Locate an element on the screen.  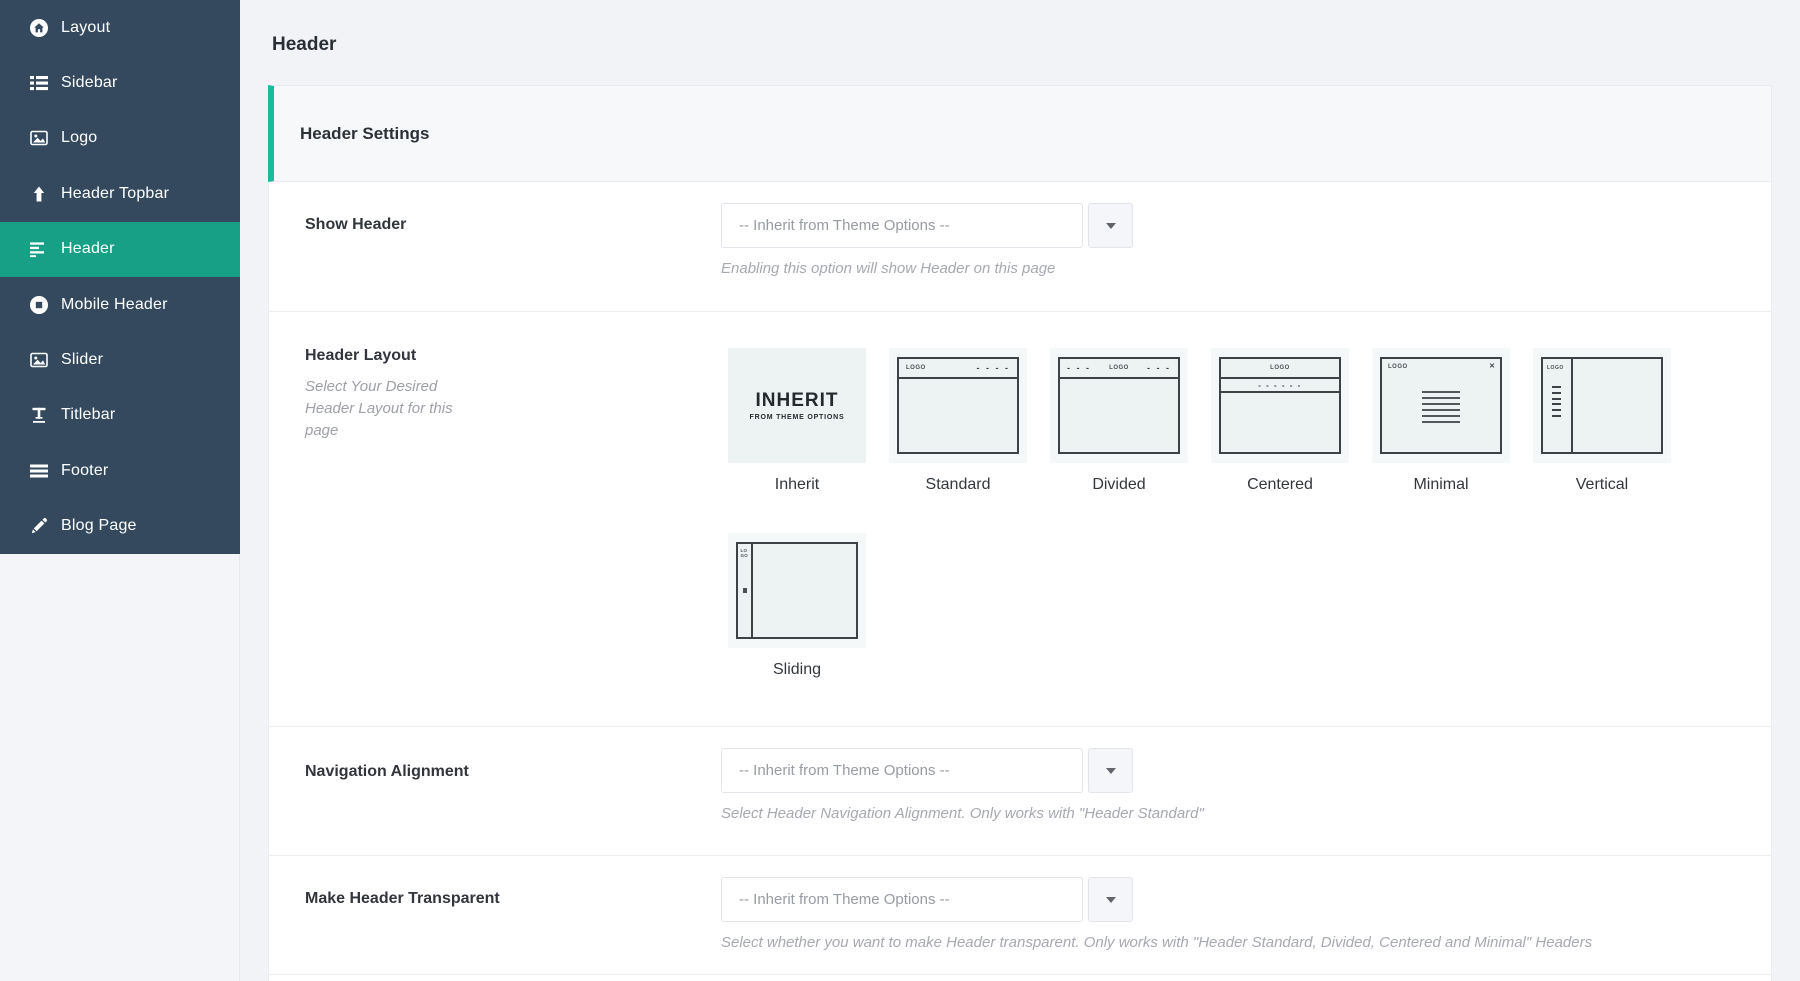
pencil-icon is located at coordinates (39, 526).